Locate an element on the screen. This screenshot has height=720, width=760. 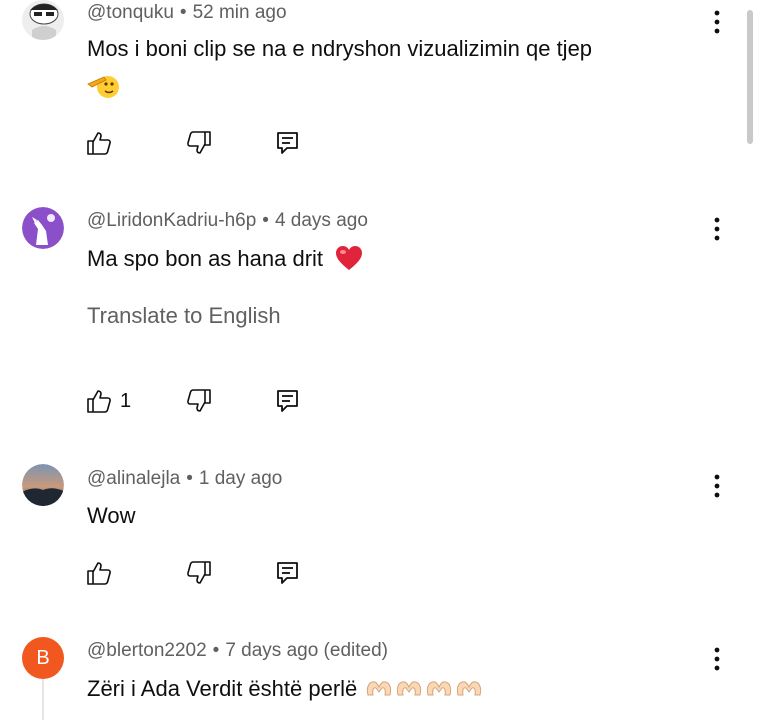
thread-line is located at coordinates (43, 698).